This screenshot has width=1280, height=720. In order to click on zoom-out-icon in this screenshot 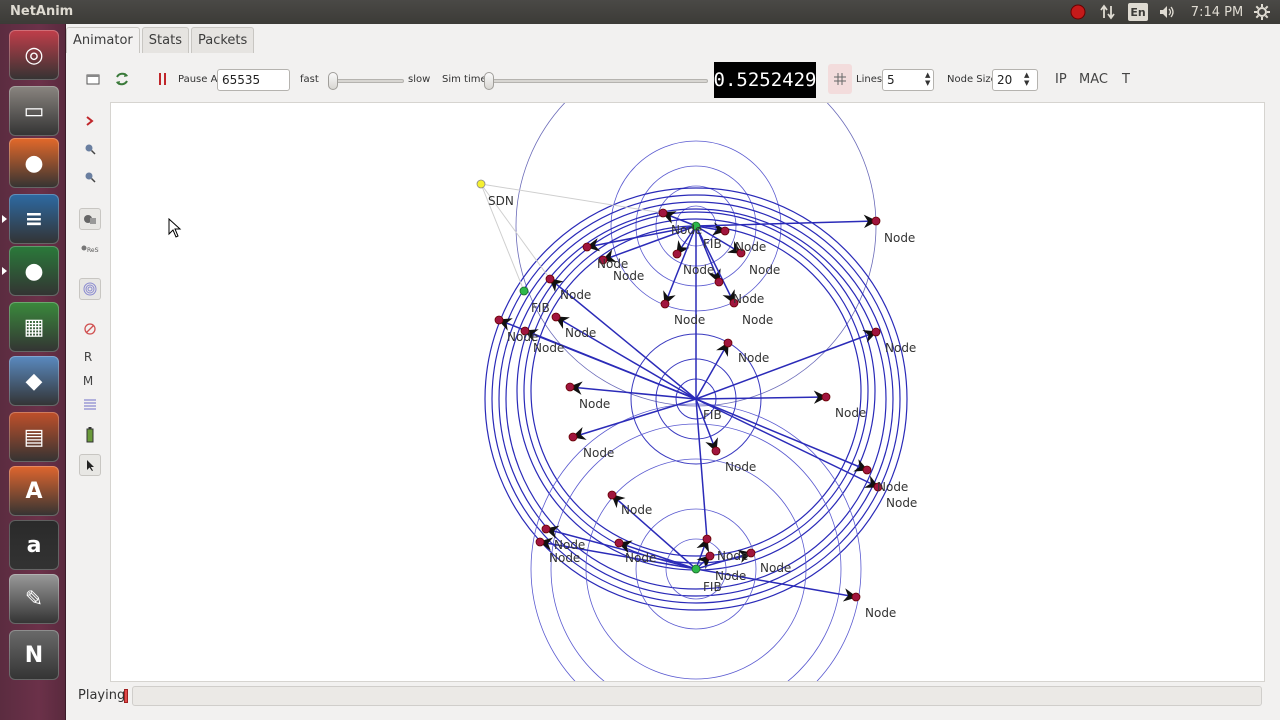, I will do `click(90, 177)`.